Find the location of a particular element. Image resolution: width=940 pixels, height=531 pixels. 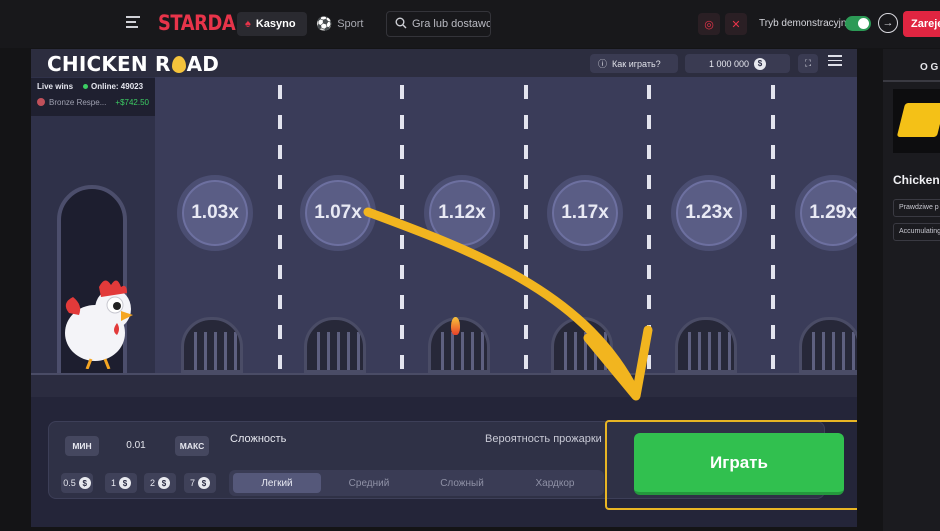

balance-display: 1 000 000 $ is located at coordinates (737, 63).